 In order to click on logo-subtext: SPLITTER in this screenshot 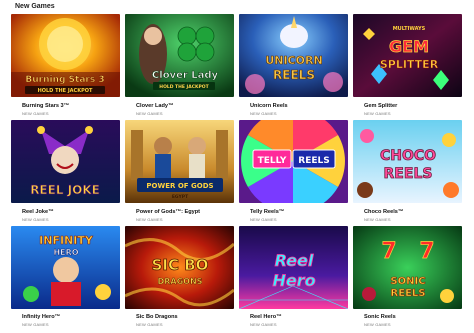, I will do `click(409, 64)`.